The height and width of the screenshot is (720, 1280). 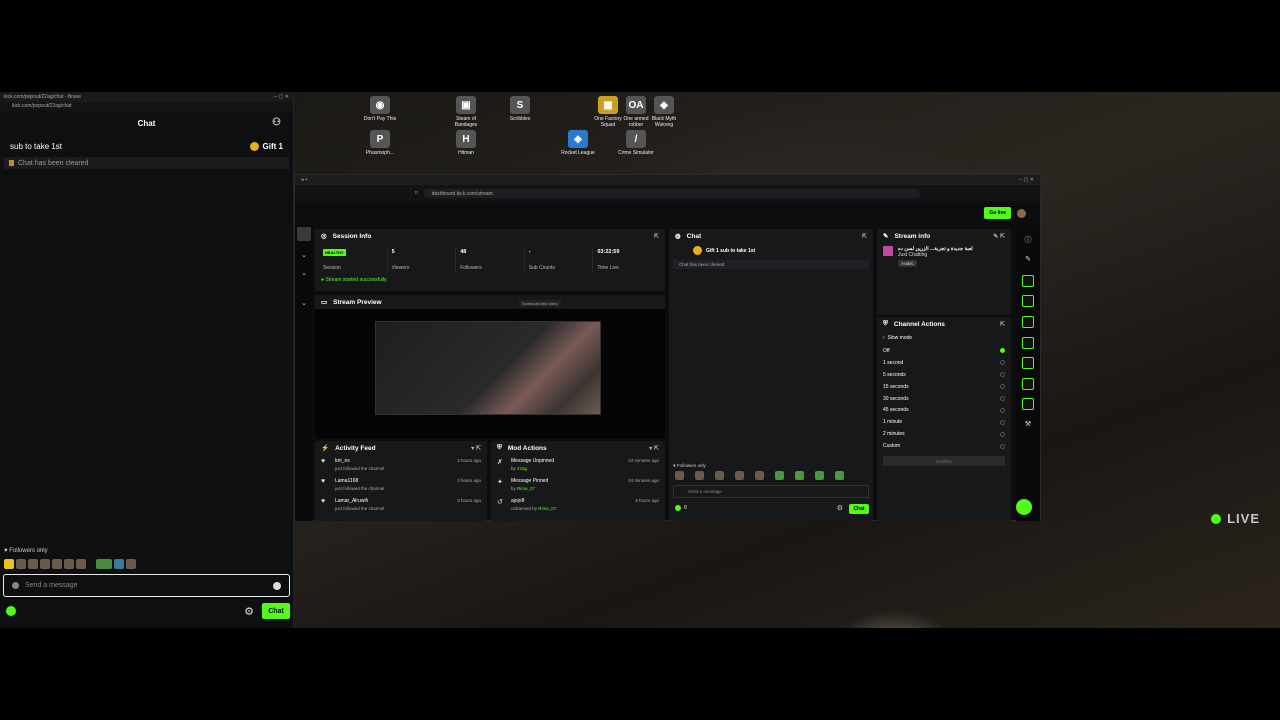 What do you see at coordinates (304, 234) in the screenshot?
I see `nav-item` at bounding box center [304, 234].